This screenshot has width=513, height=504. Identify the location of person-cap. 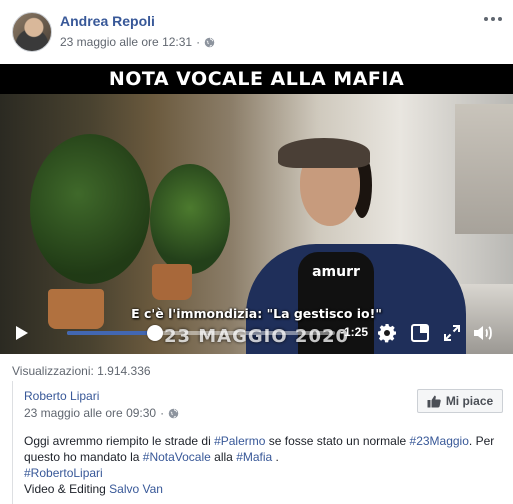
(324, 153).